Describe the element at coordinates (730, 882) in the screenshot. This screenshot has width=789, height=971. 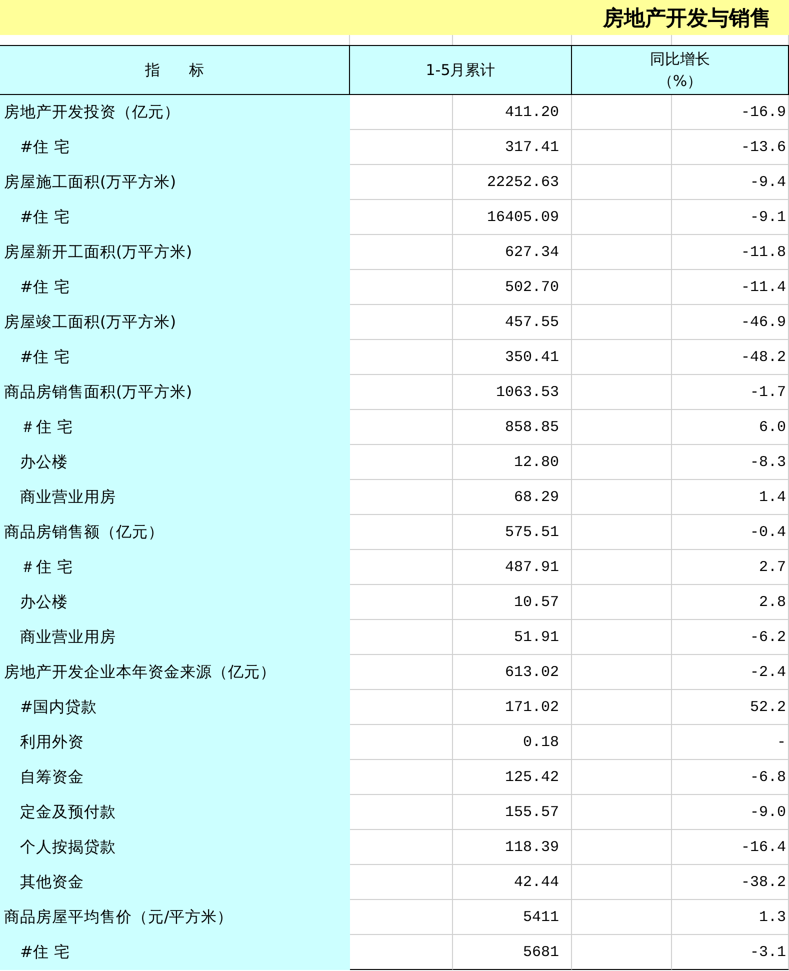
I see `table-cell: -38.2` at that location.